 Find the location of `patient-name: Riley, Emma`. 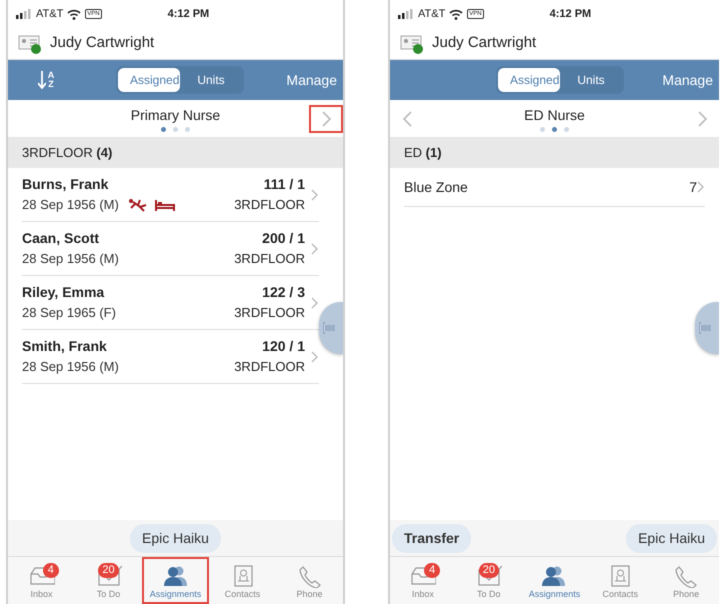

patient-name: Riley, Emma is located at coordinates (64, 292).